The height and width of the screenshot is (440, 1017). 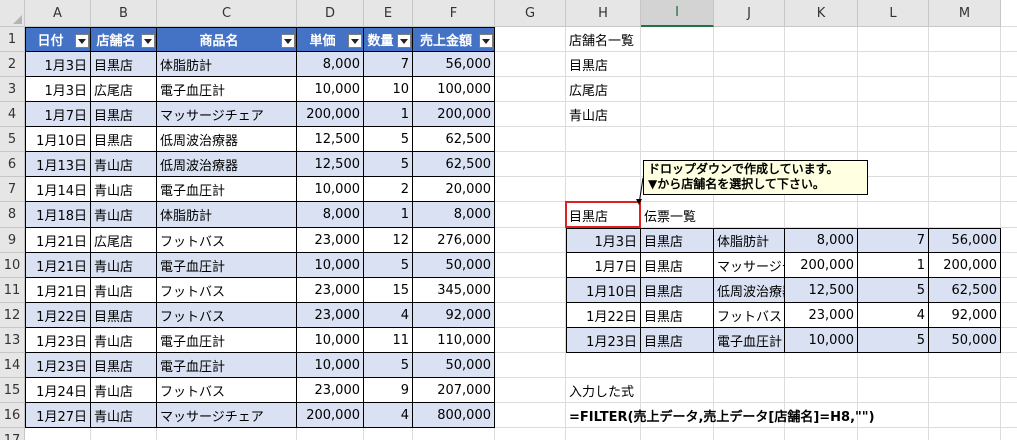 I want to click on table-cell: 50,000, so click(x=454, y=365).